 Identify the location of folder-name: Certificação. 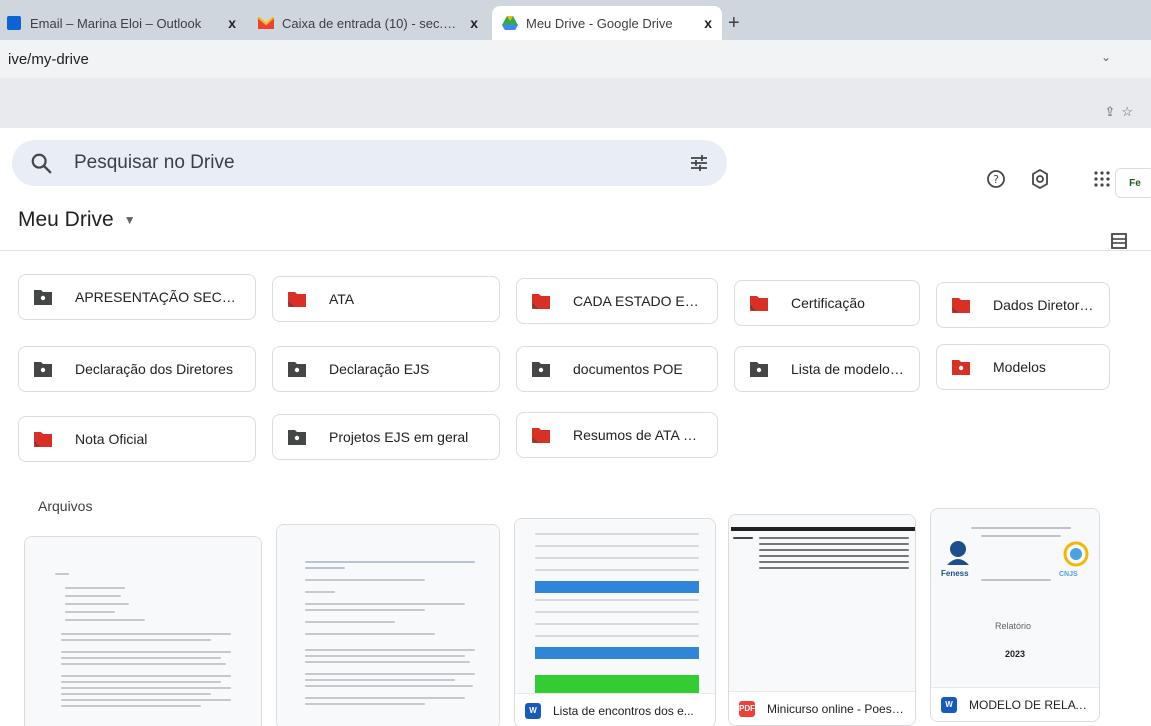
(828, 303).